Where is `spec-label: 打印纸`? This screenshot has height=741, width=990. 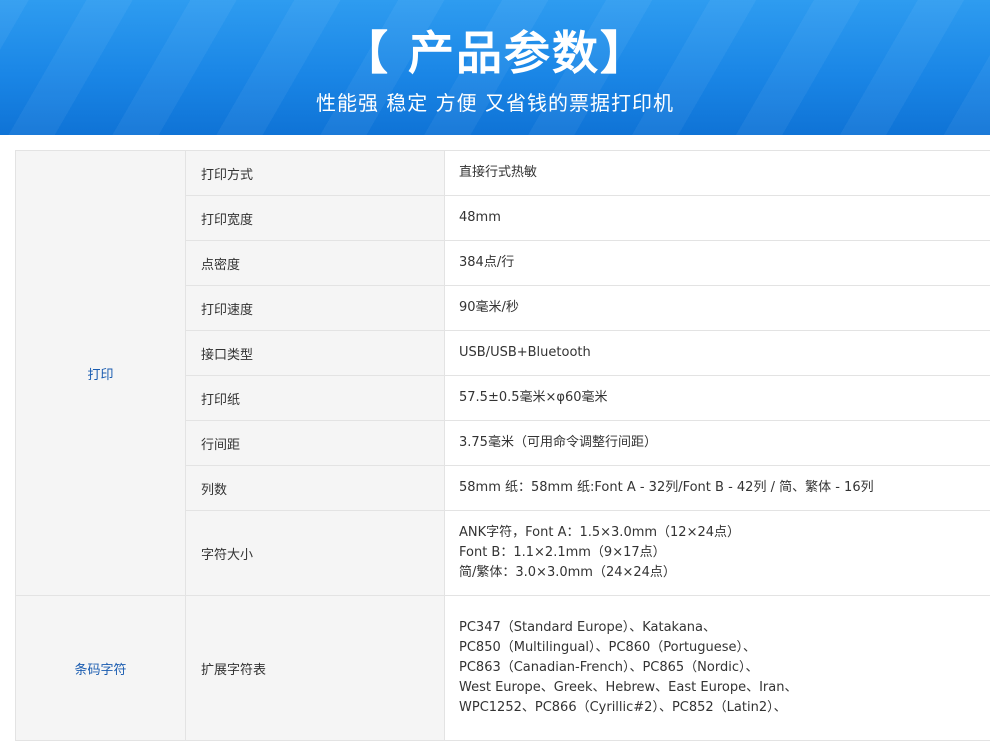 spec-label: 打印纸 is located at coordinates (315, 398).